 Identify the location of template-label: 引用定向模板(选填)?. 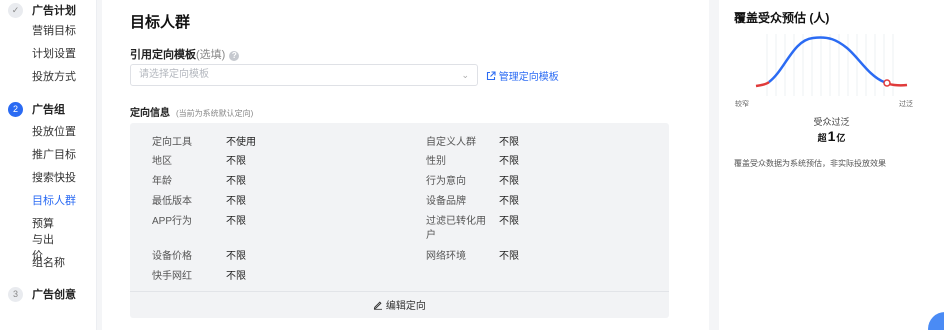
(185, 54).